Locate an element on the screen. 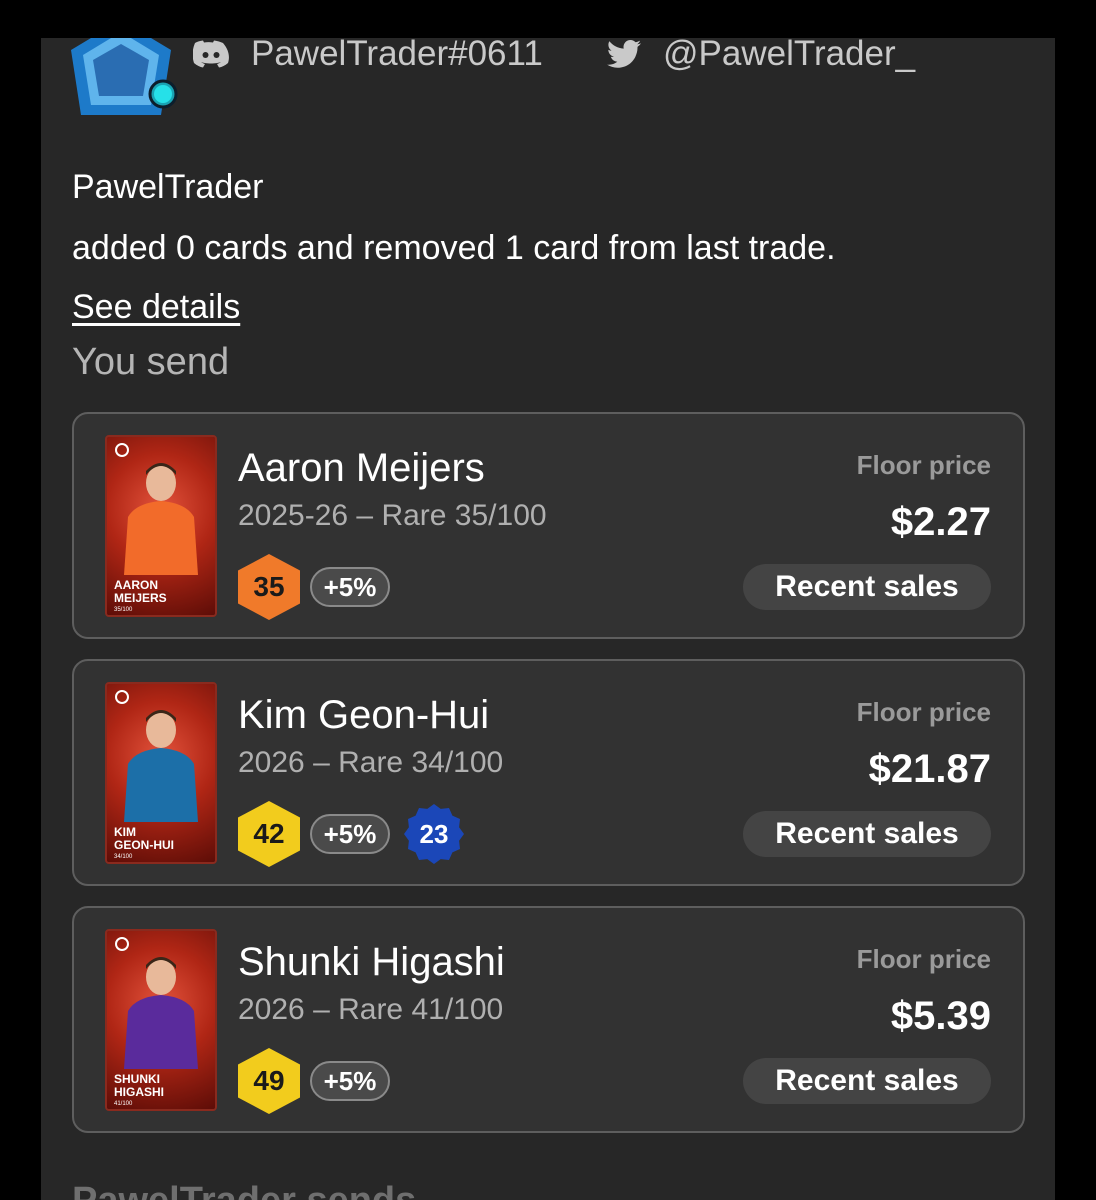 Image resolution: width=1096 pixels, height=1200 pixels. card-serial: 34/100 is located at coordinates (123, 857).